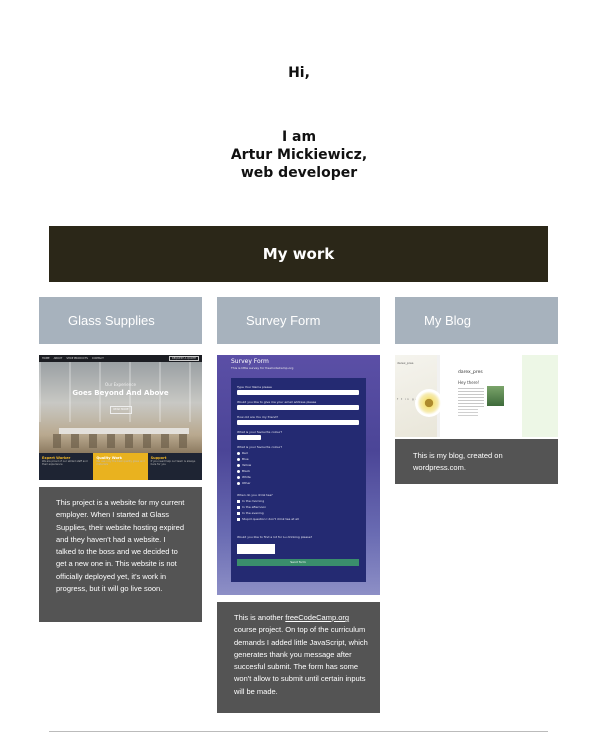 The width and height of the screenshot is (598, 733). I want to click on intro-line-2: Artur Mickiewicz,, so click(299, 155).